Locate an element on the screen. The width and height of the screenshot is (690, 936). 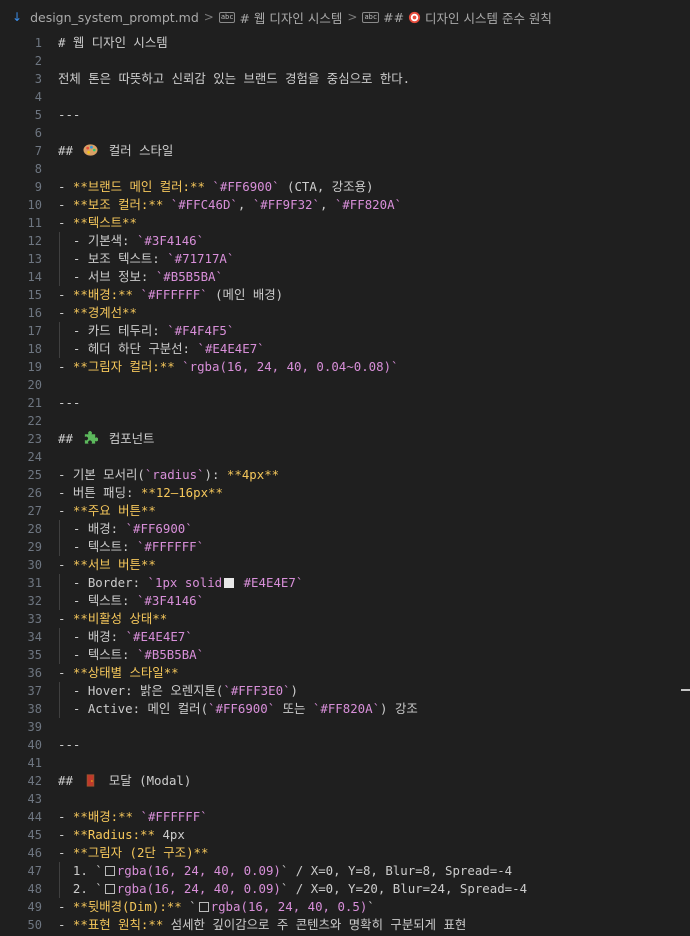
plain-text: , is located at coordinates (245, 204).